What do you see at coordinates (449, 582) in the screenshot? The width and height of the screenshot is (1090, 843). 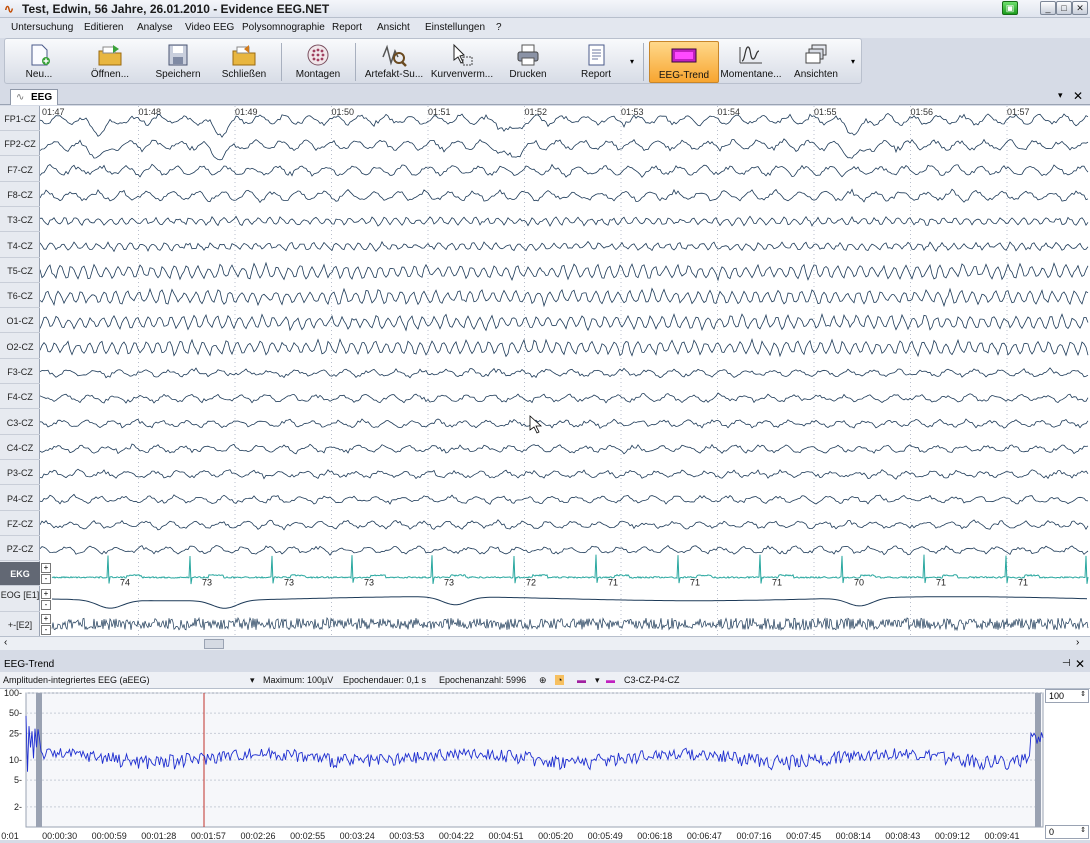 I see `heart-rate-label: 73` at bounding box center [449, 582].